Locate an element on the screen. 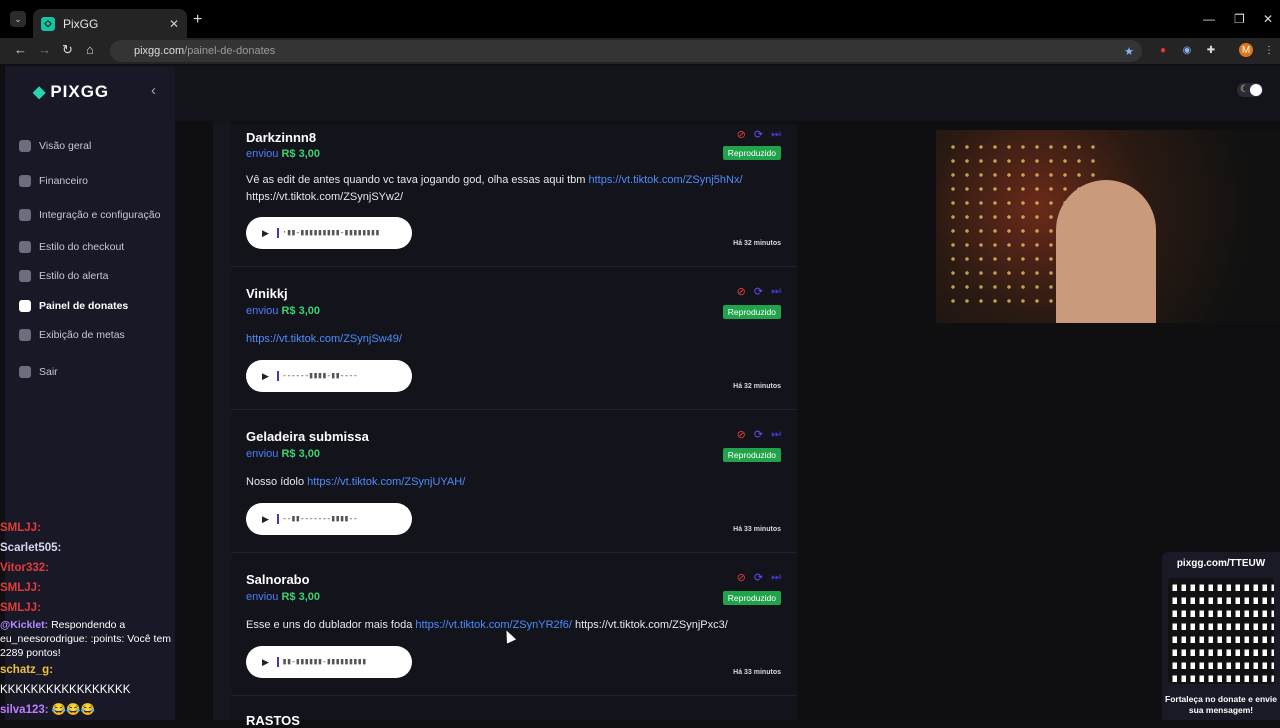 The width and height of the screenshot is (1280, 728). close-window-icon: ✕ is located at coordinates (1268, 19).